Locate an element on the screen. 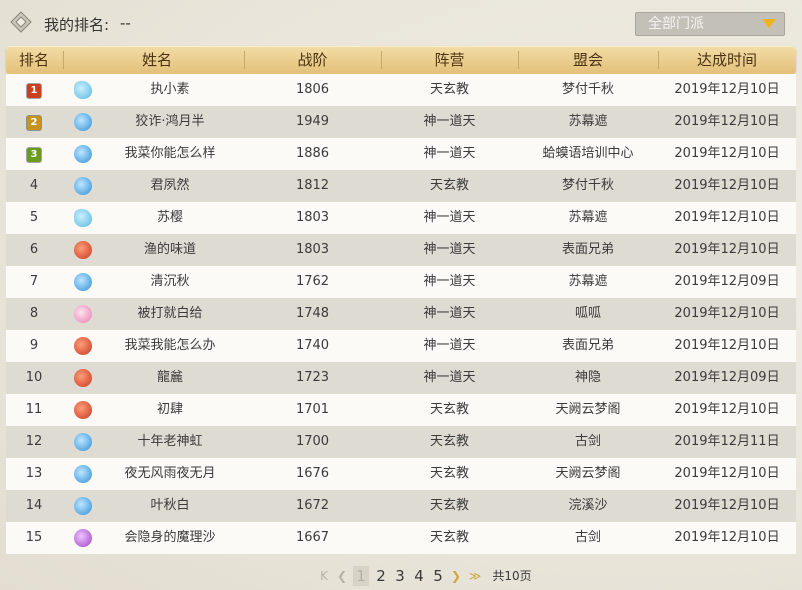  rank-value: 8 is located at coordinates (34, 313).